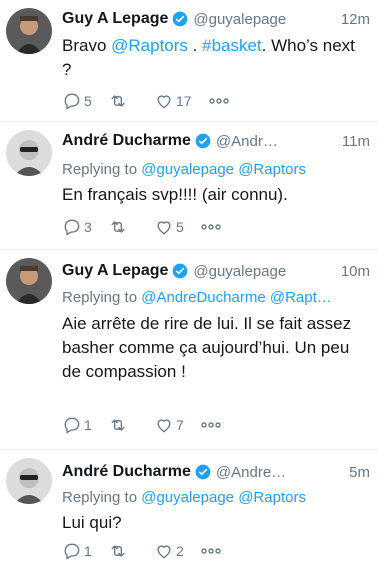 This screenshot has height=579, width=378. Describe the element at coordinates (173, 101) in the screenshot. I see `like-button: 17` at that location.